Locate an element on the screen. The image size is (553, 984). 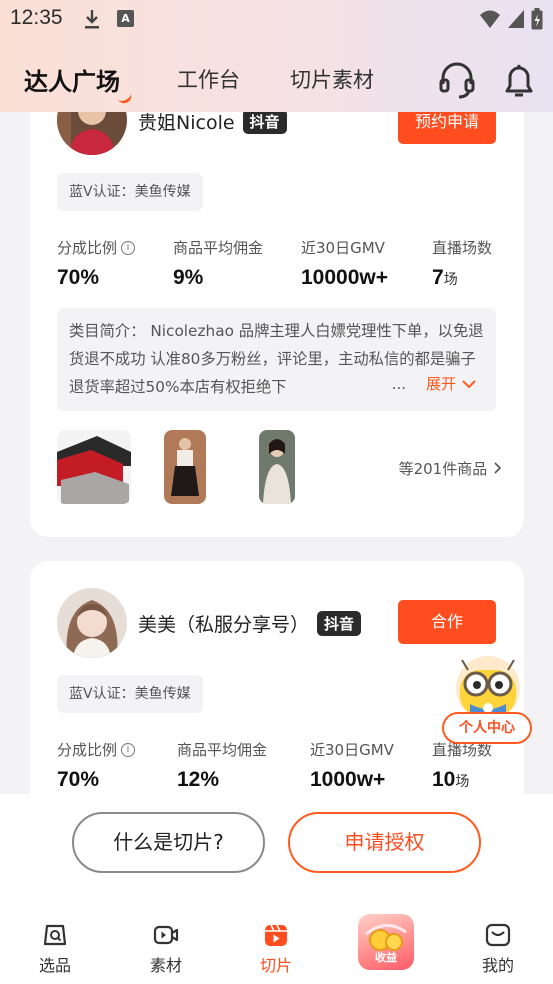
status-bar: 12:35 A is located at coordinates (276, 19).